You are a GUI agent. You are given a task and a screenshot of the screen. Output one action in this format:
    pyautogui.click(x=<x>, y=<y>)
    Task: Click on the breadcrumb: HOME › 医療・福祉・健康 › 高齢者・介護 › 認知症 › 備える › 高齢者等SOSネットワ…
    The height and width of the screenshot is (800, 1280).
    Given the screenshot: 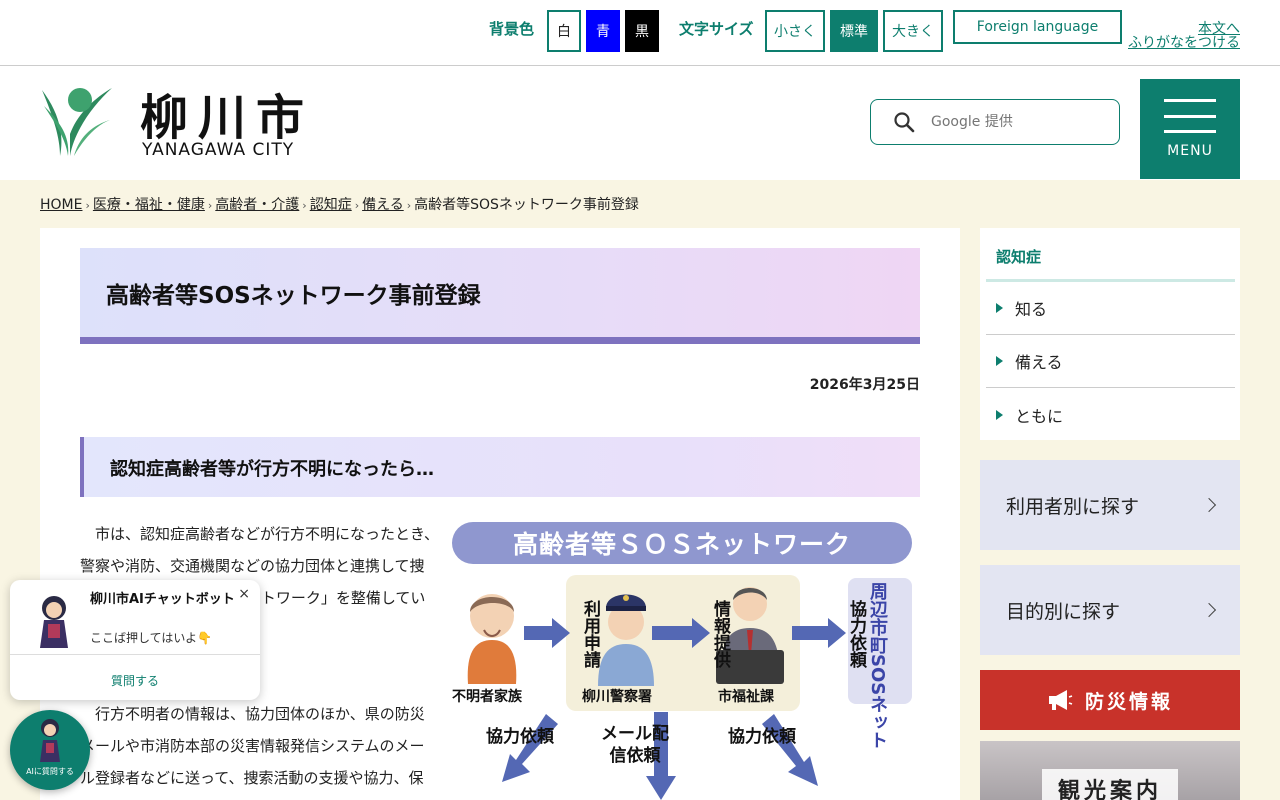 What is the action you would take?
    pyautogui.click(x=339, y=205)
    